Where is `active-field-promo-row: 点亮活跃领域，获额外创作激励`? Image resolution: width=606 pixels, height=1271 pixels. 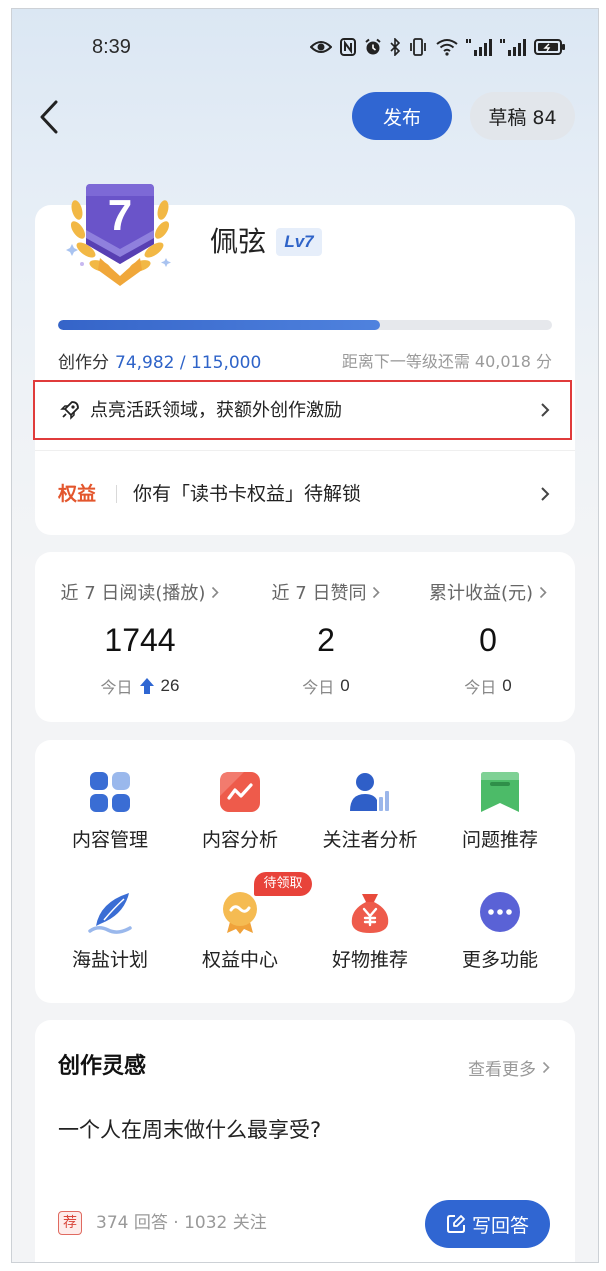 active-field-promo-row: 点亮活跃领域，获额外创作激励 is located at coordinates (302, 410).